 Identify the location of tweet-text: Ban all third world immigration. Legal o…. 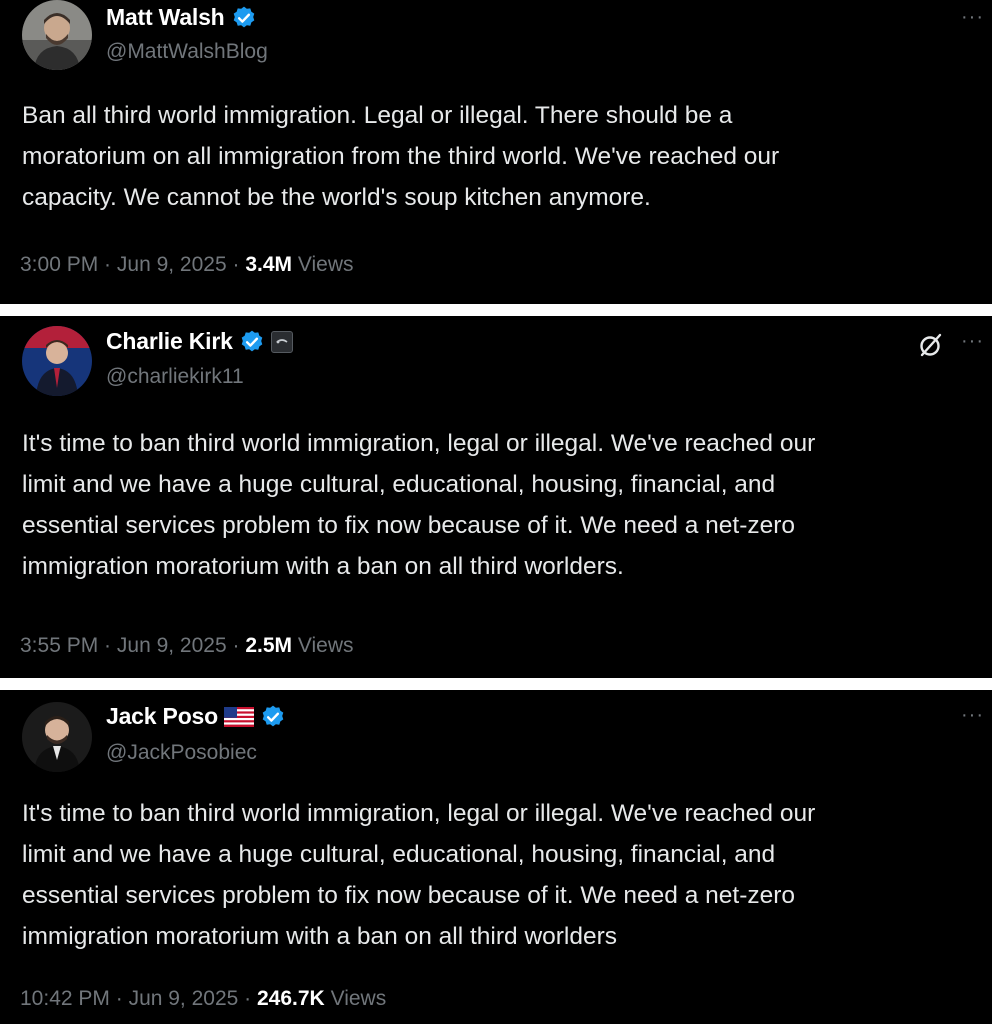
(401, 156).